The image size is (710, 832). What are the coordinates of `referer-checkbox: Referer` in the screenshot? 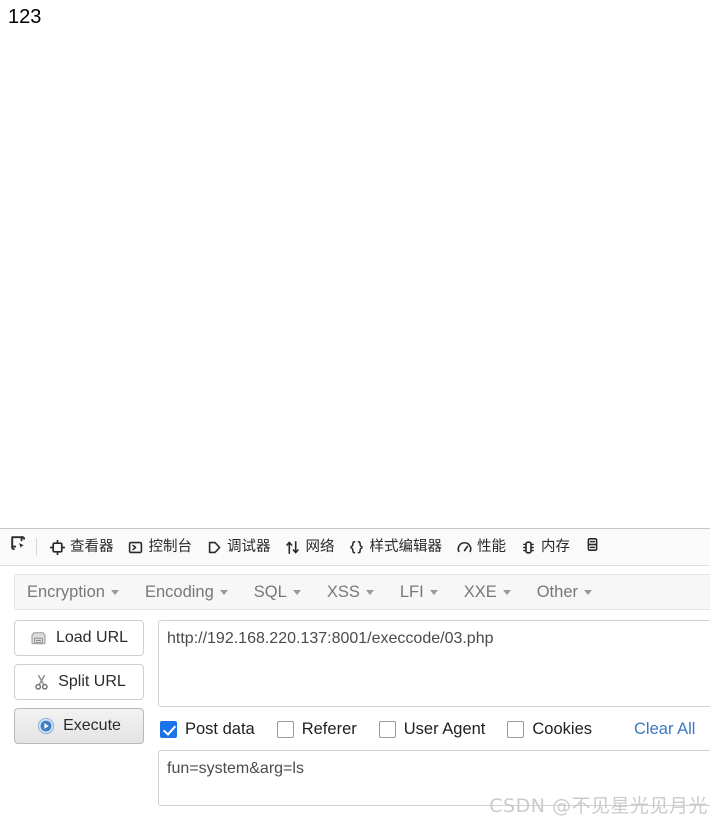 It's located at (316, 729).